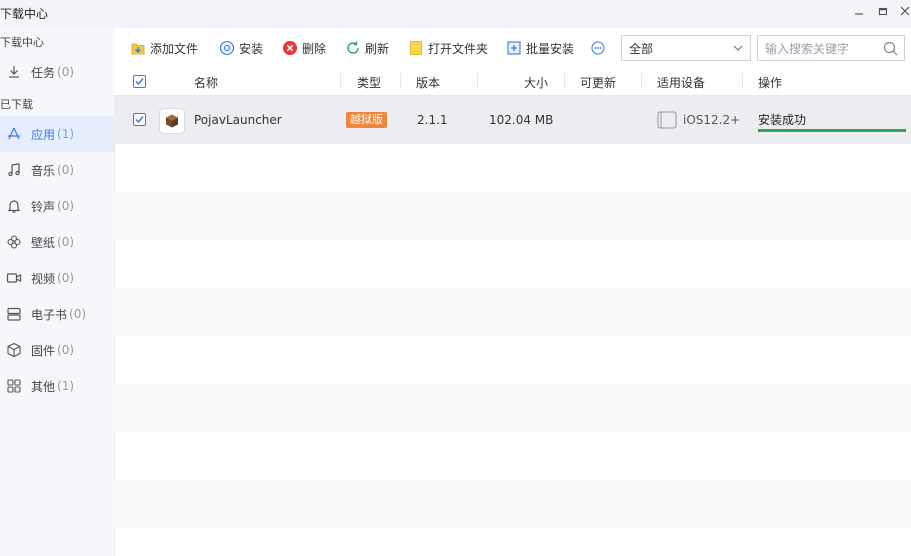  What do you see at coordinates (227, 48) in the screenshot?
I see `install-icon` at bounding box center [227, 48].